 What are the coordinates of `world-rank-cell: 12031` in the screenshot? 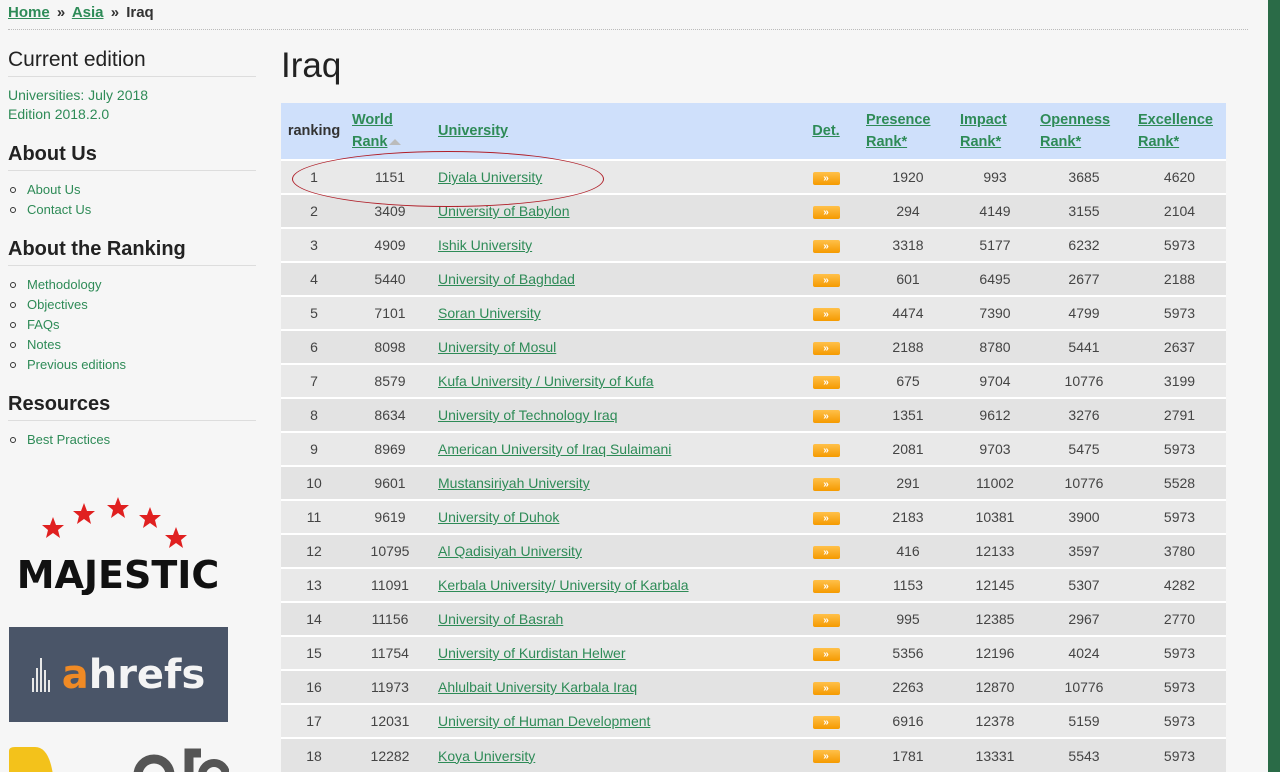 It's located at (390, 721).